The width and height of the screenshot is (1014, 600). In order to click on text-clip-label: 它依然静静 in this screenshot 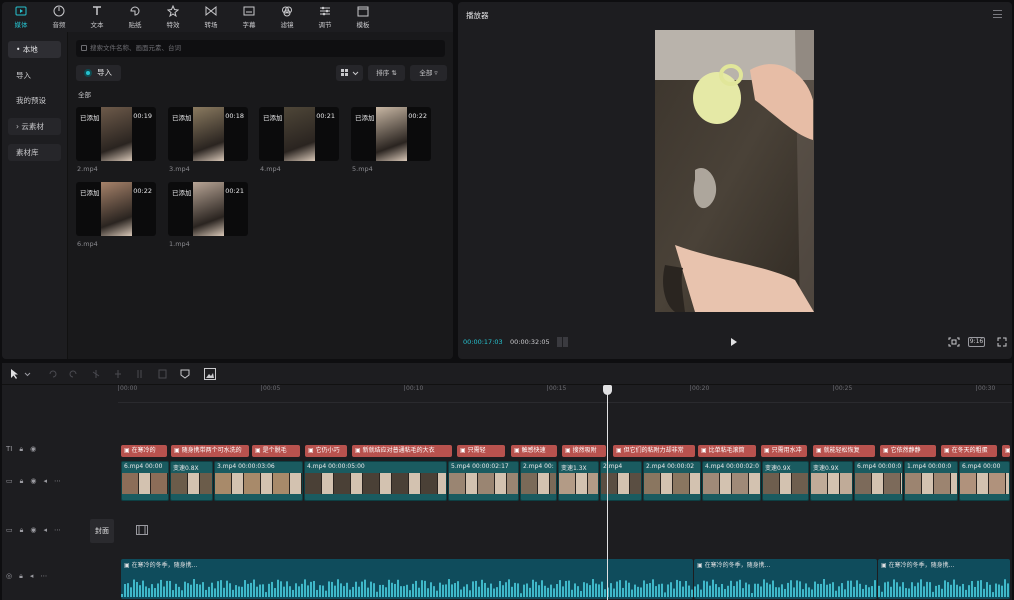, I will do `click(905, 450)`.